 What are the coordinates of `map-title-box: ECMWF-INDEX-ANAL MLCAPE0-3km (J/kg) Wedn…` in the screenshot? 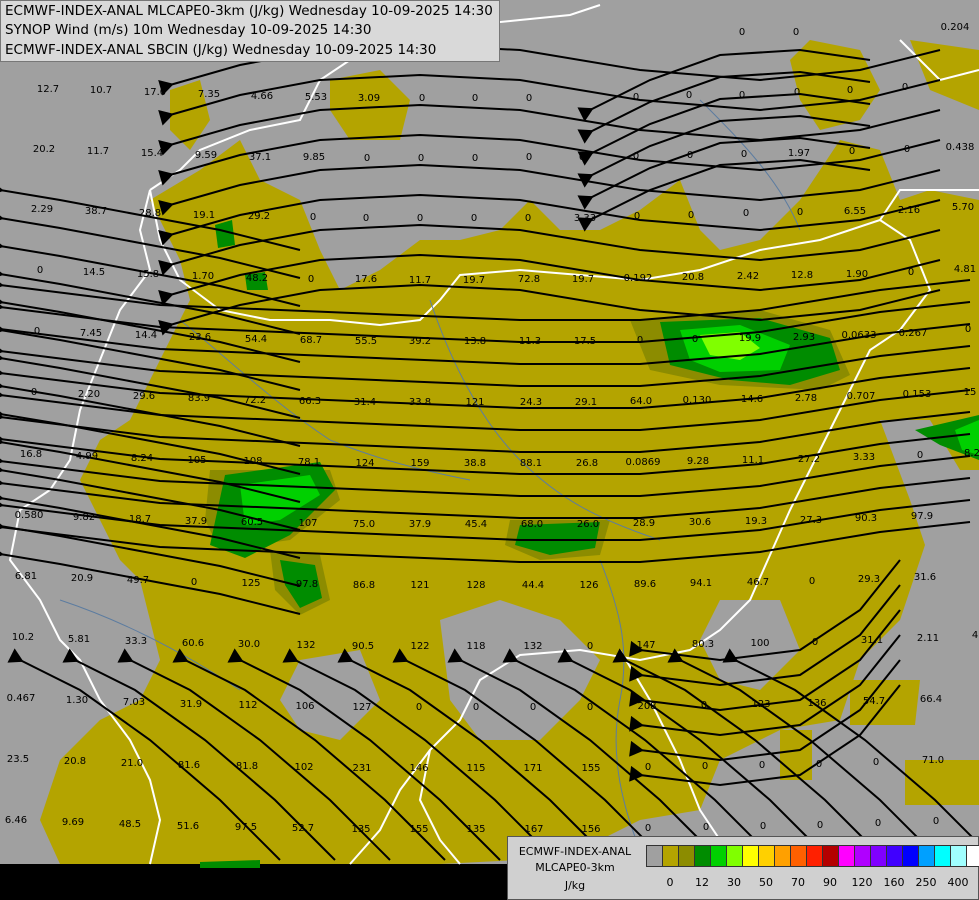 It's located at (250, 31).